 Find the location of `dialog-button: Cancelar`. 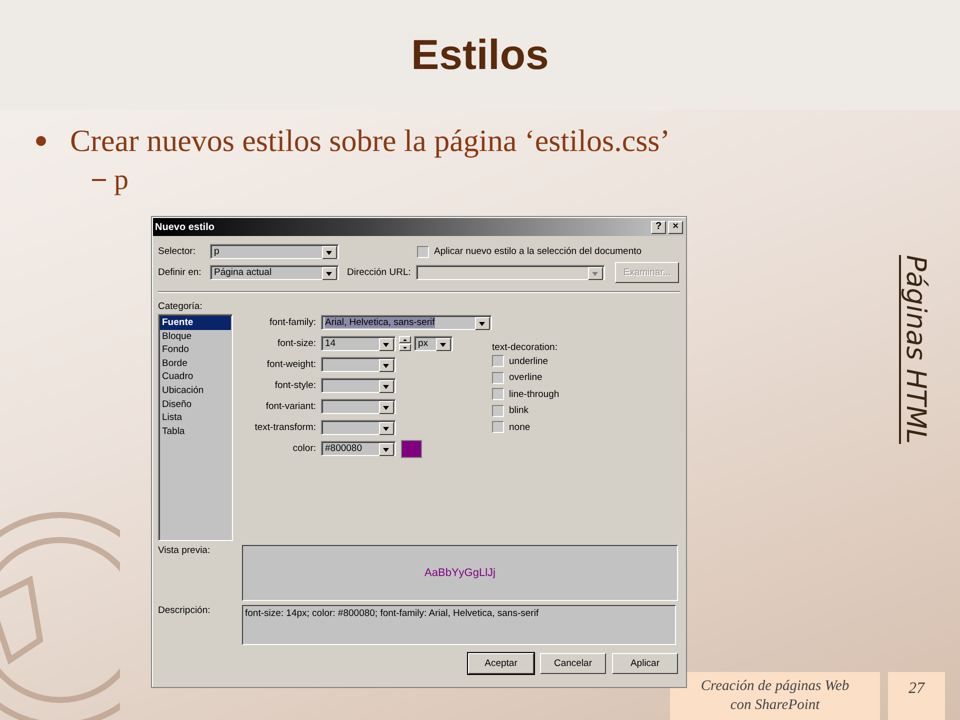

dialog-button: Cancelar is located at coordinates (573, 663).